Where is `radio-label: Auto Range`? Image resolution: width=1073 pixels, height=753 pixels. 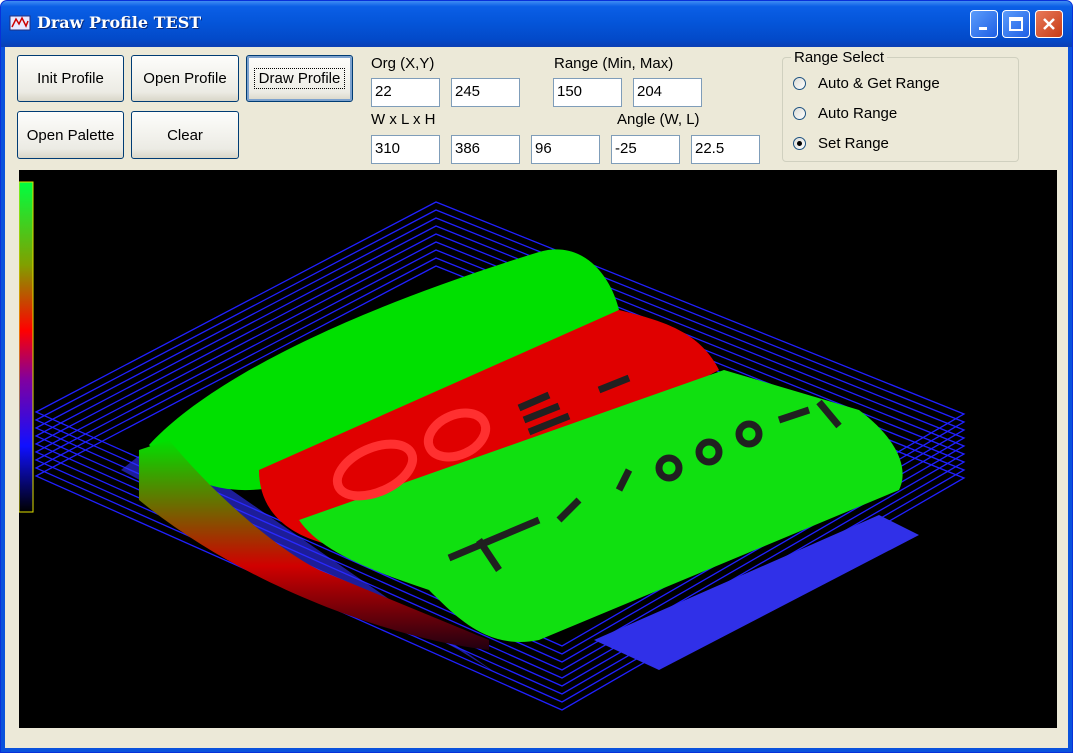
radio-label: Auto Range is located at coordinates (858, 113).